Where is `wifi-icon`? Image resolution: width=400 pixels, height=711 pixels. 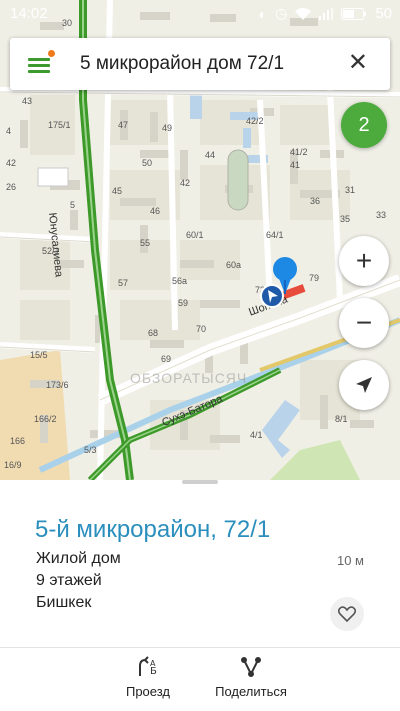
wifi-icon is located at coordinates (303, 13).